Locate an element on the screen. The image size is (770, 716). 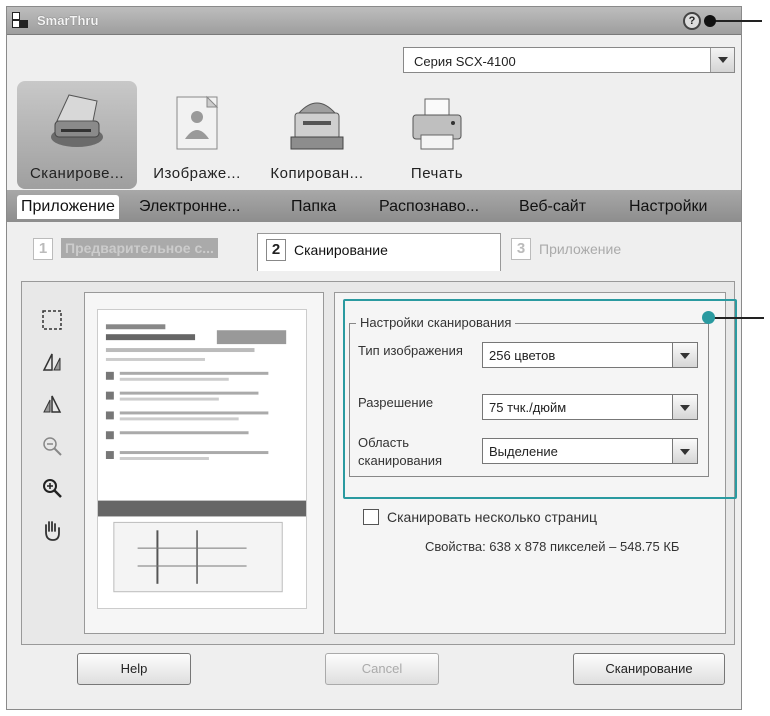
tab-application: Приложение is located at coordinates (68, 207).